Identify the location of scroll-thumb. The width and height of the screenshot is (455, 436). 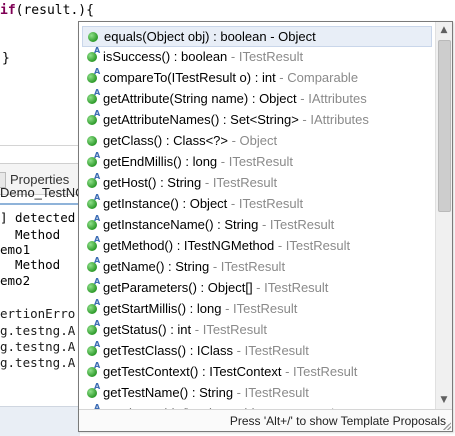
(444, 126).